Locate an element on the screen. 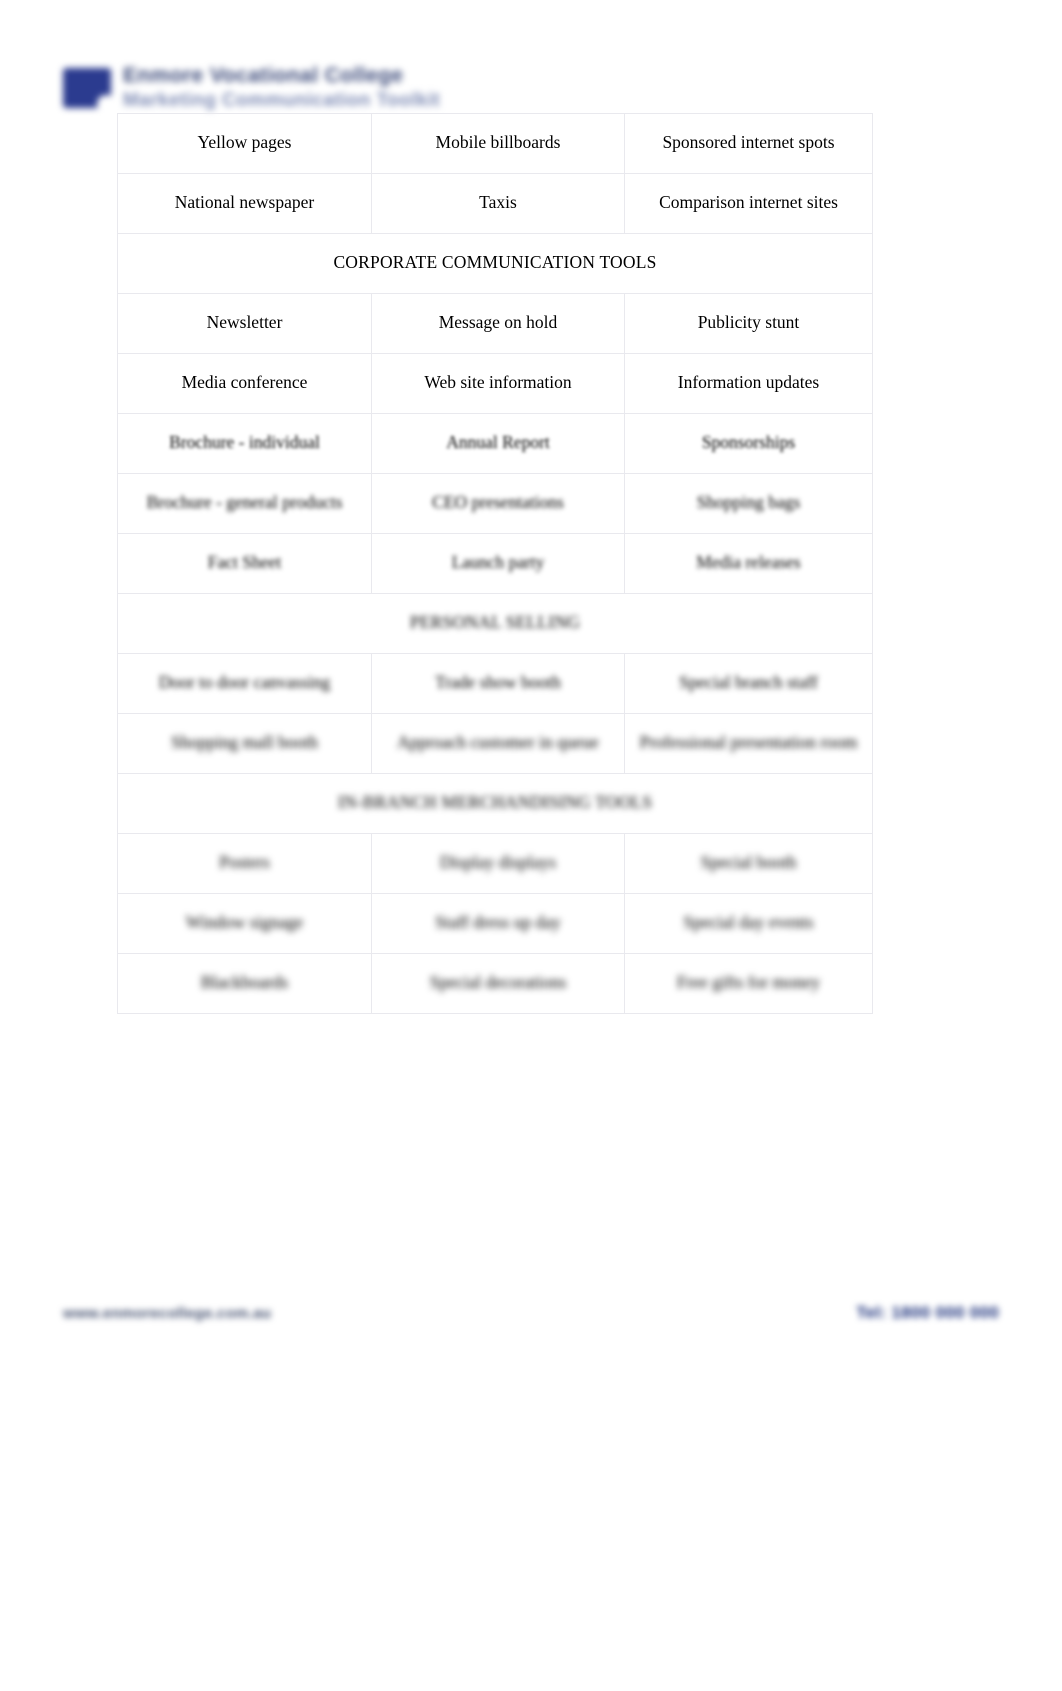  table-cell: Launch party is located at coordinates (498, 563).